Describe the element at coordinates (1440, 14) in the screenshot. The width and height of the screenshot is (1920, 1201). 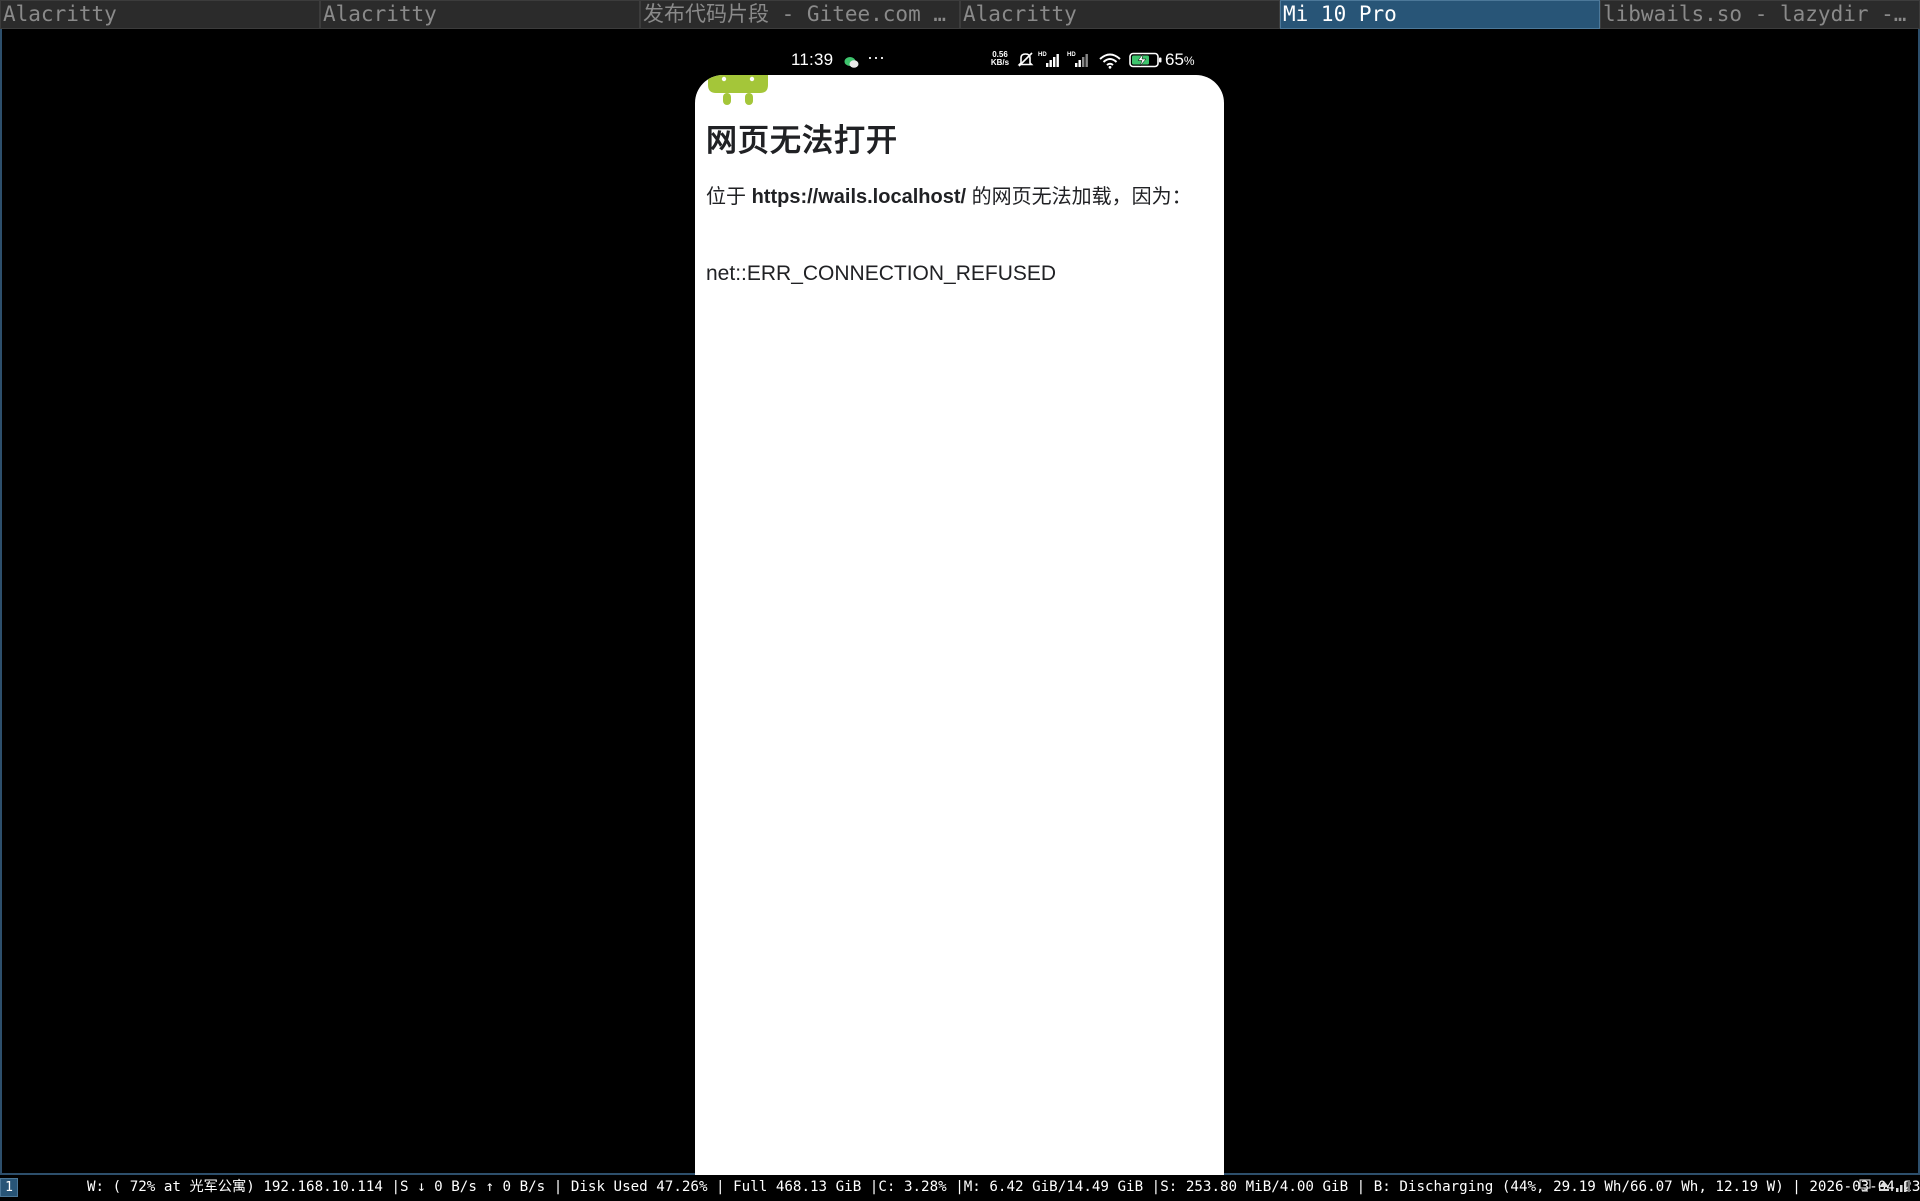
I see `tab-mi-10-pro: Mi 10 Pro` at that location.